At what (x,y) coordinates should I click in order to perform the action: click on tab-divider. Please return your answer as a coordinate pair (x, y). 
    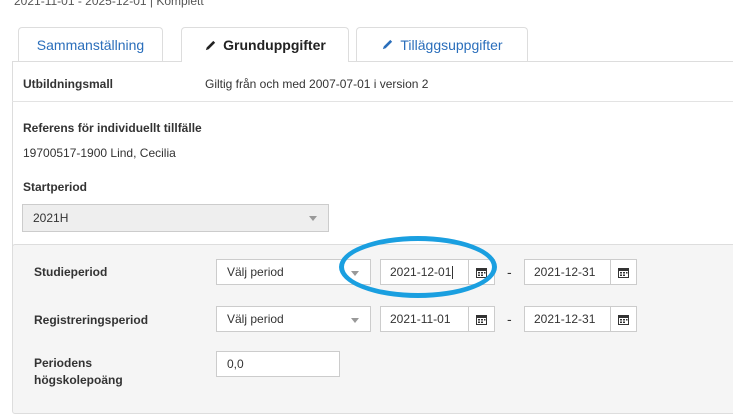
    Looking at the image, I should click on (372, 61).